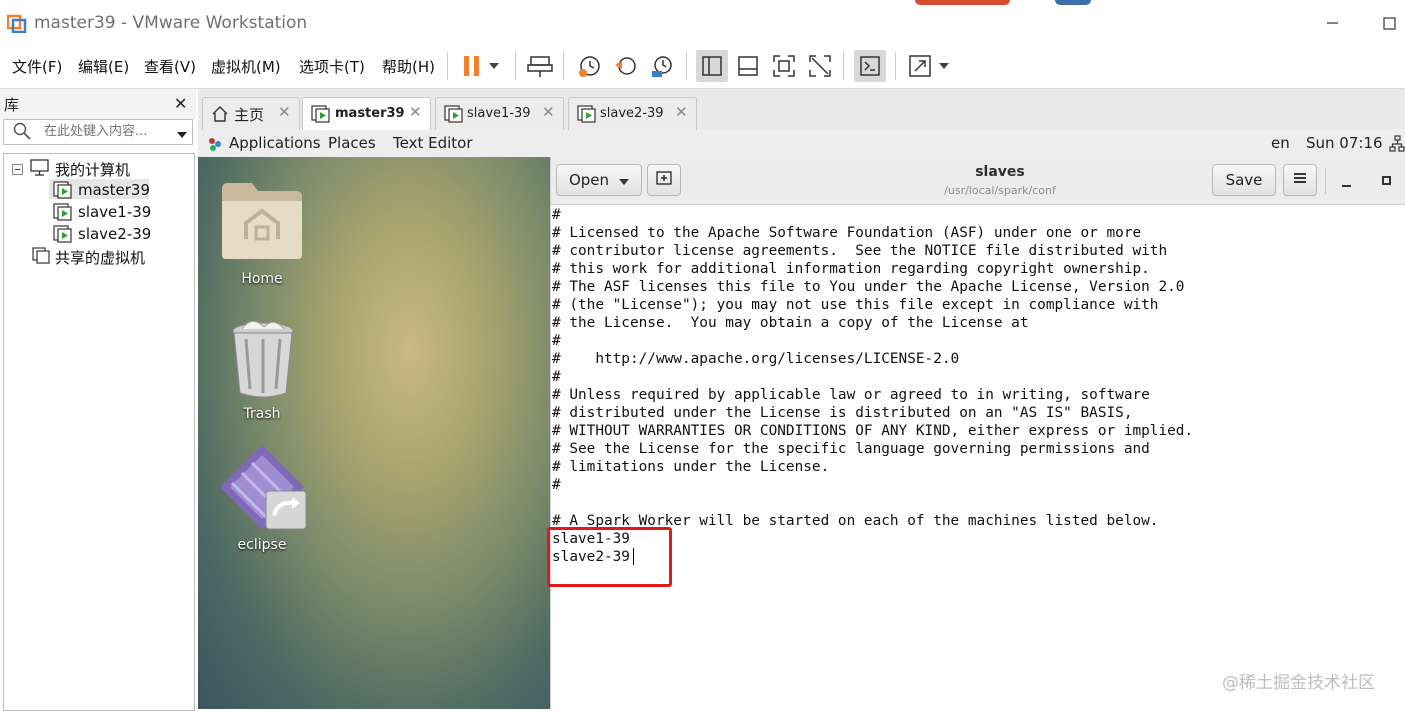 The height and width of the screenshot is (711, 1405). Describe the element at coordinates (22, 133) in the screenshot. I see `search-icon` at that location.